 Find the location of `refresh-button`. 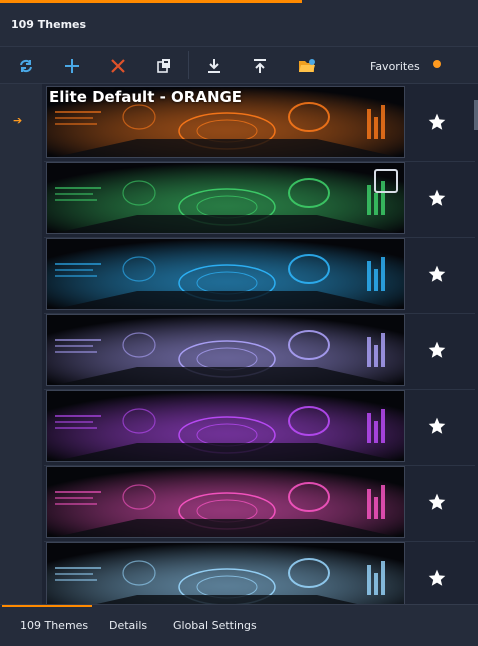

refresh-button is located at coordinates (26, 66).